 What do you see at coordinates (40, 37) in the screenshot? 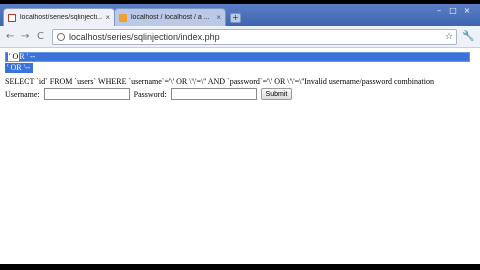
I see `reload-button: C` at bounding box center [40, 37].